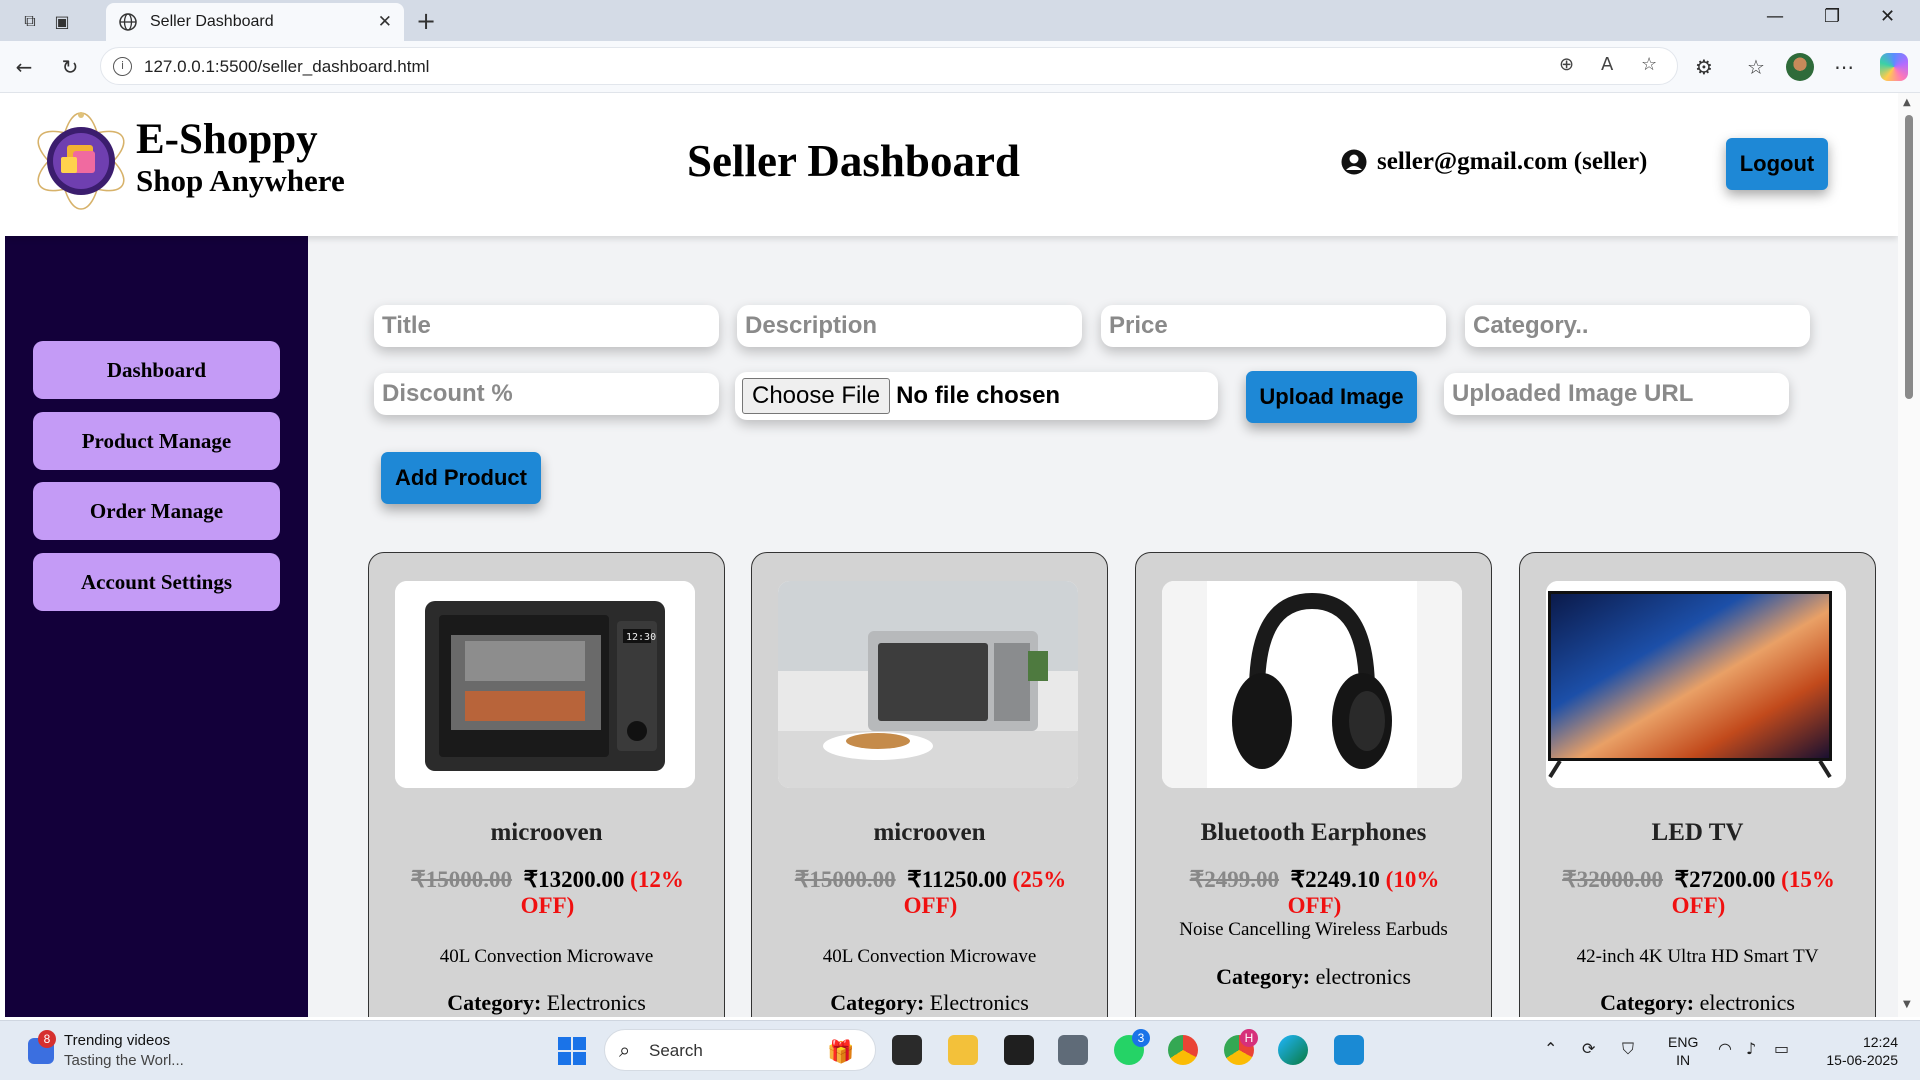 The height and width of the screenshot is (1080, 1920). I want to click on terminal-icon, so click(1019, 1050).